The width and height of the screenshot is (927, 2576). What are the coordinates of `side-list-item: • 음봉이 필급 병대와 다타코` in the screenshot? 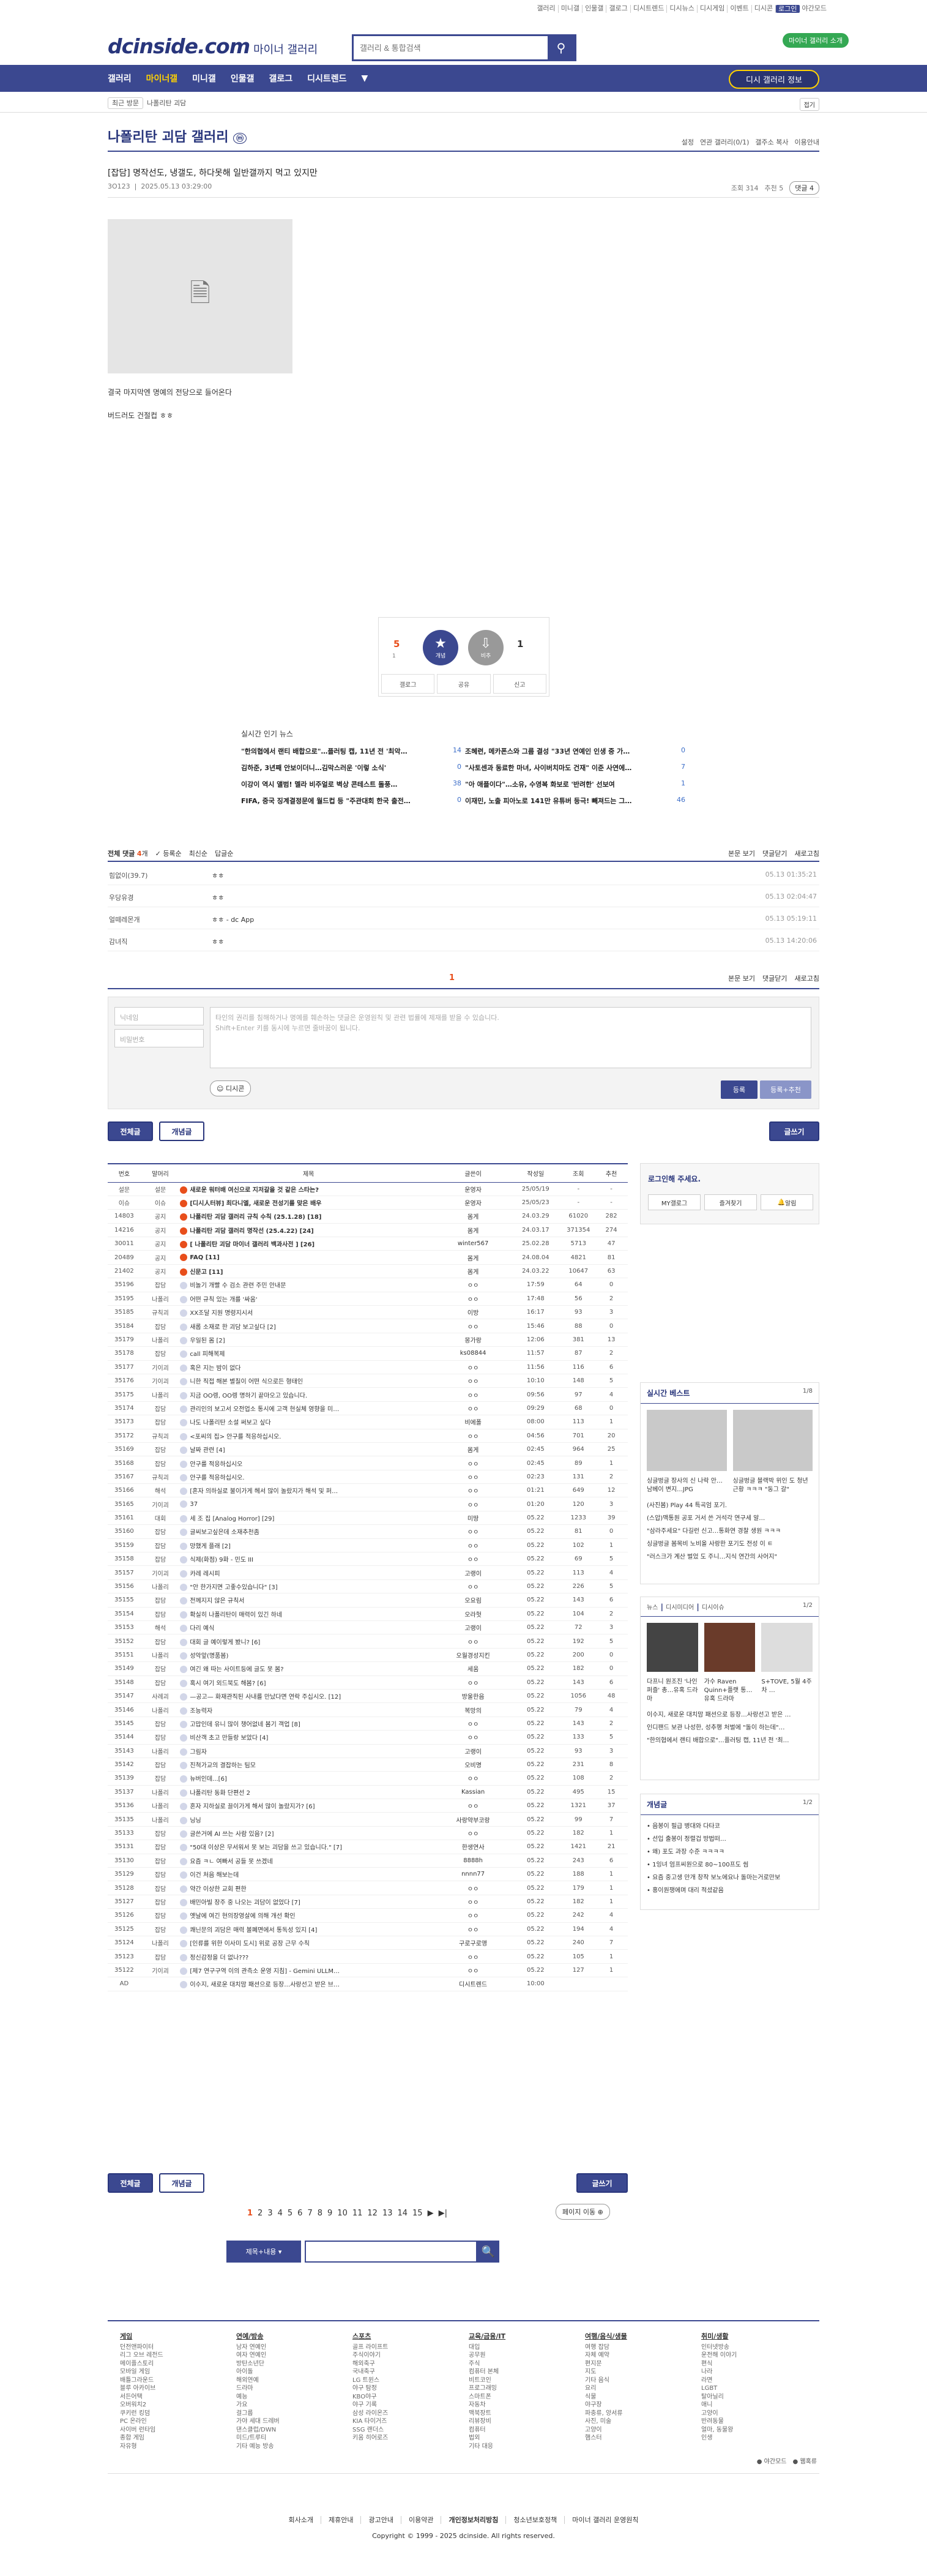 It's located at (730, 1827).